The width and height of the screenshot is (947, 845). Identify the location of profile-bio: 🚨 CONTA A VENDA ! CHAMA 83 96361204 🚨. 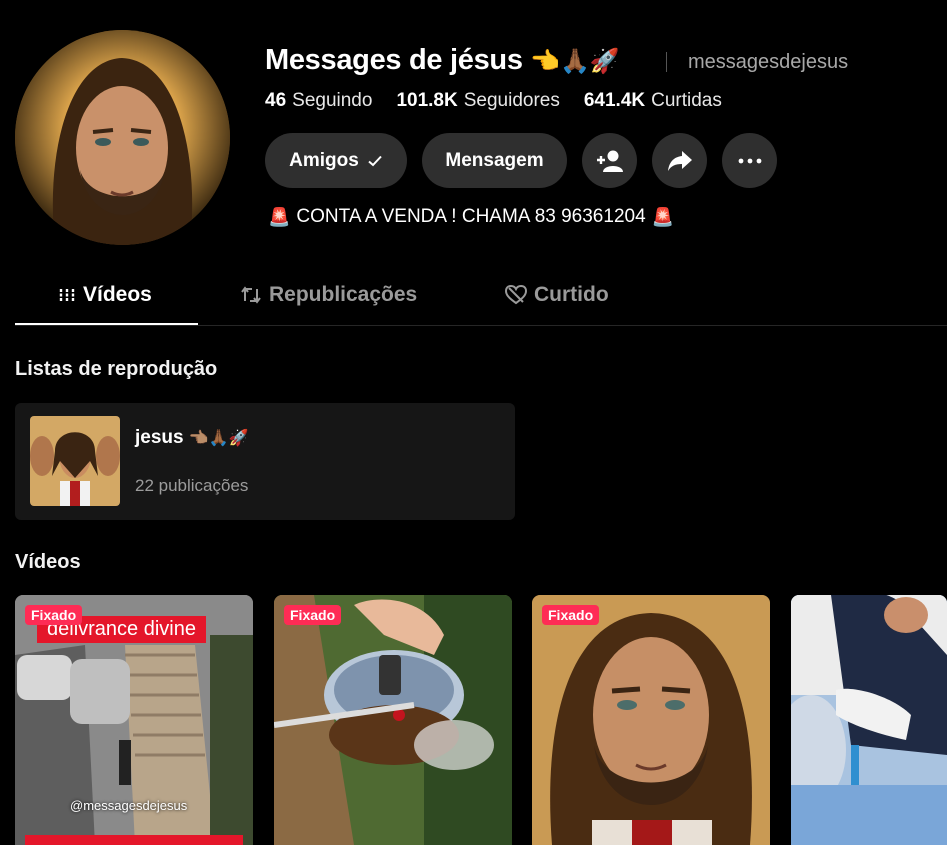
(471, 217).